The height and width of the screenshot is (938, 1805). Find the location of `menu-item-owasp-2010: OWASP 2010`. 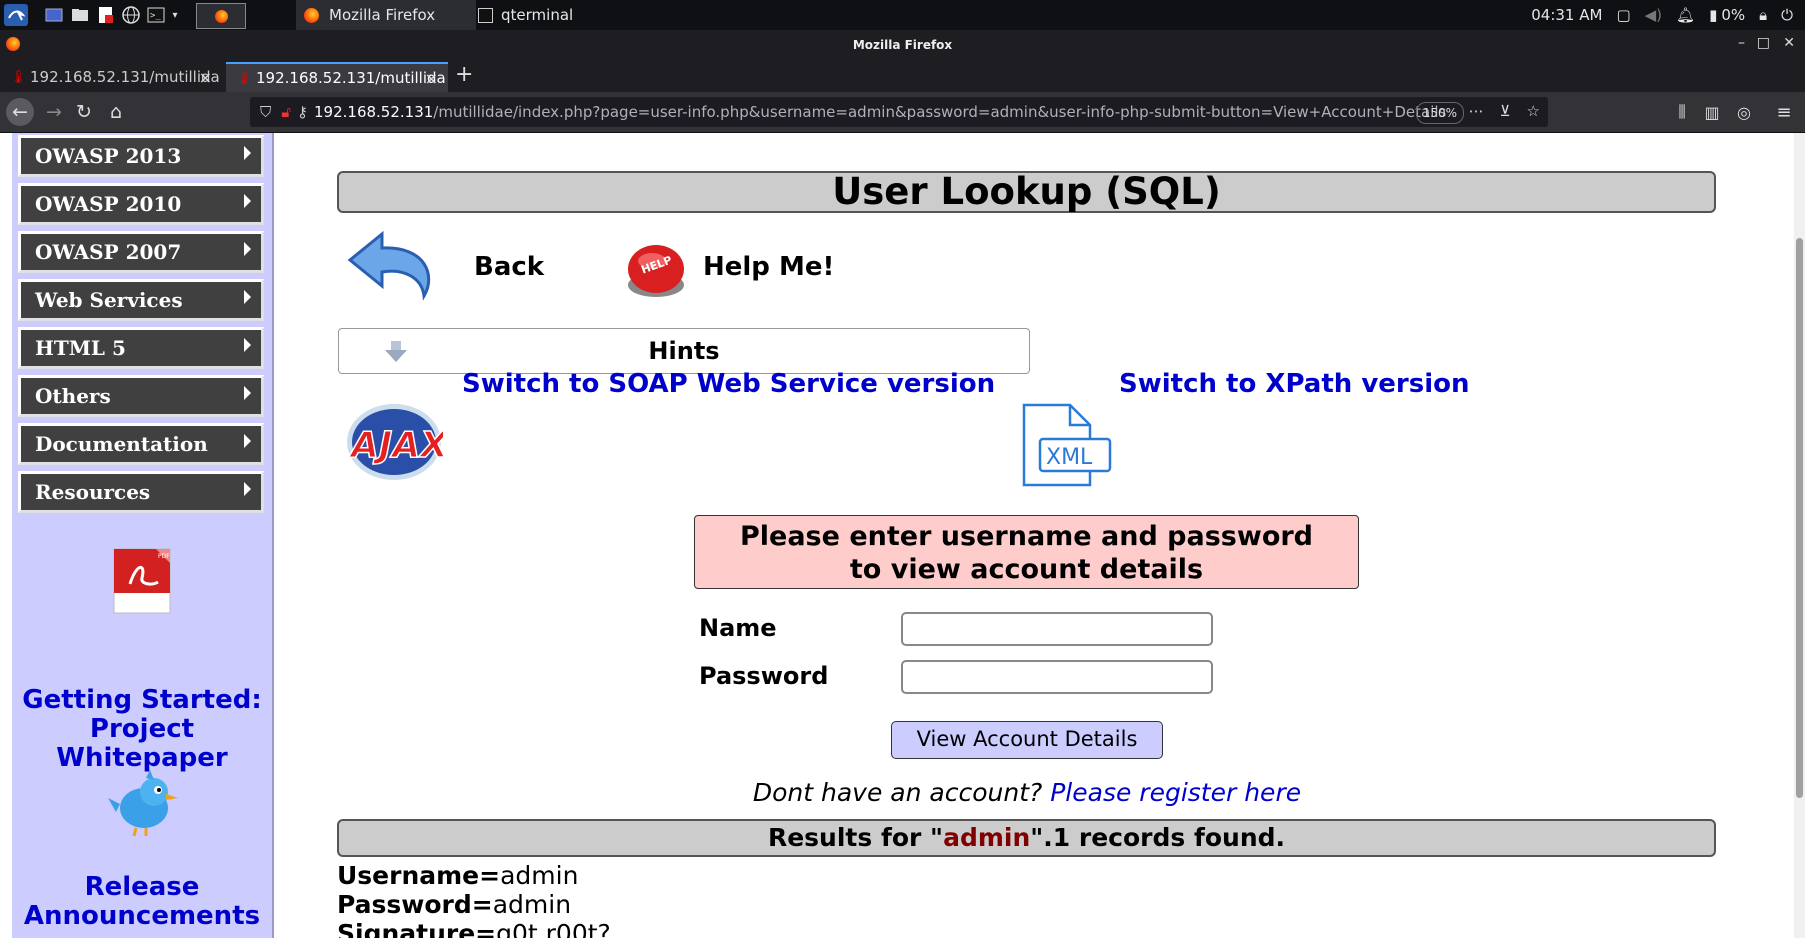

menu-item-owasp-2010: OWASP 2010 is located at coordinates (141, 204).